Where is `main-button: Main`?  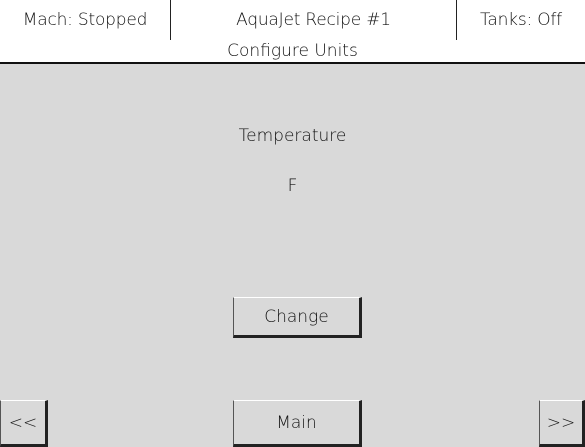 main-button: Main is located at coordinates (297, 423).